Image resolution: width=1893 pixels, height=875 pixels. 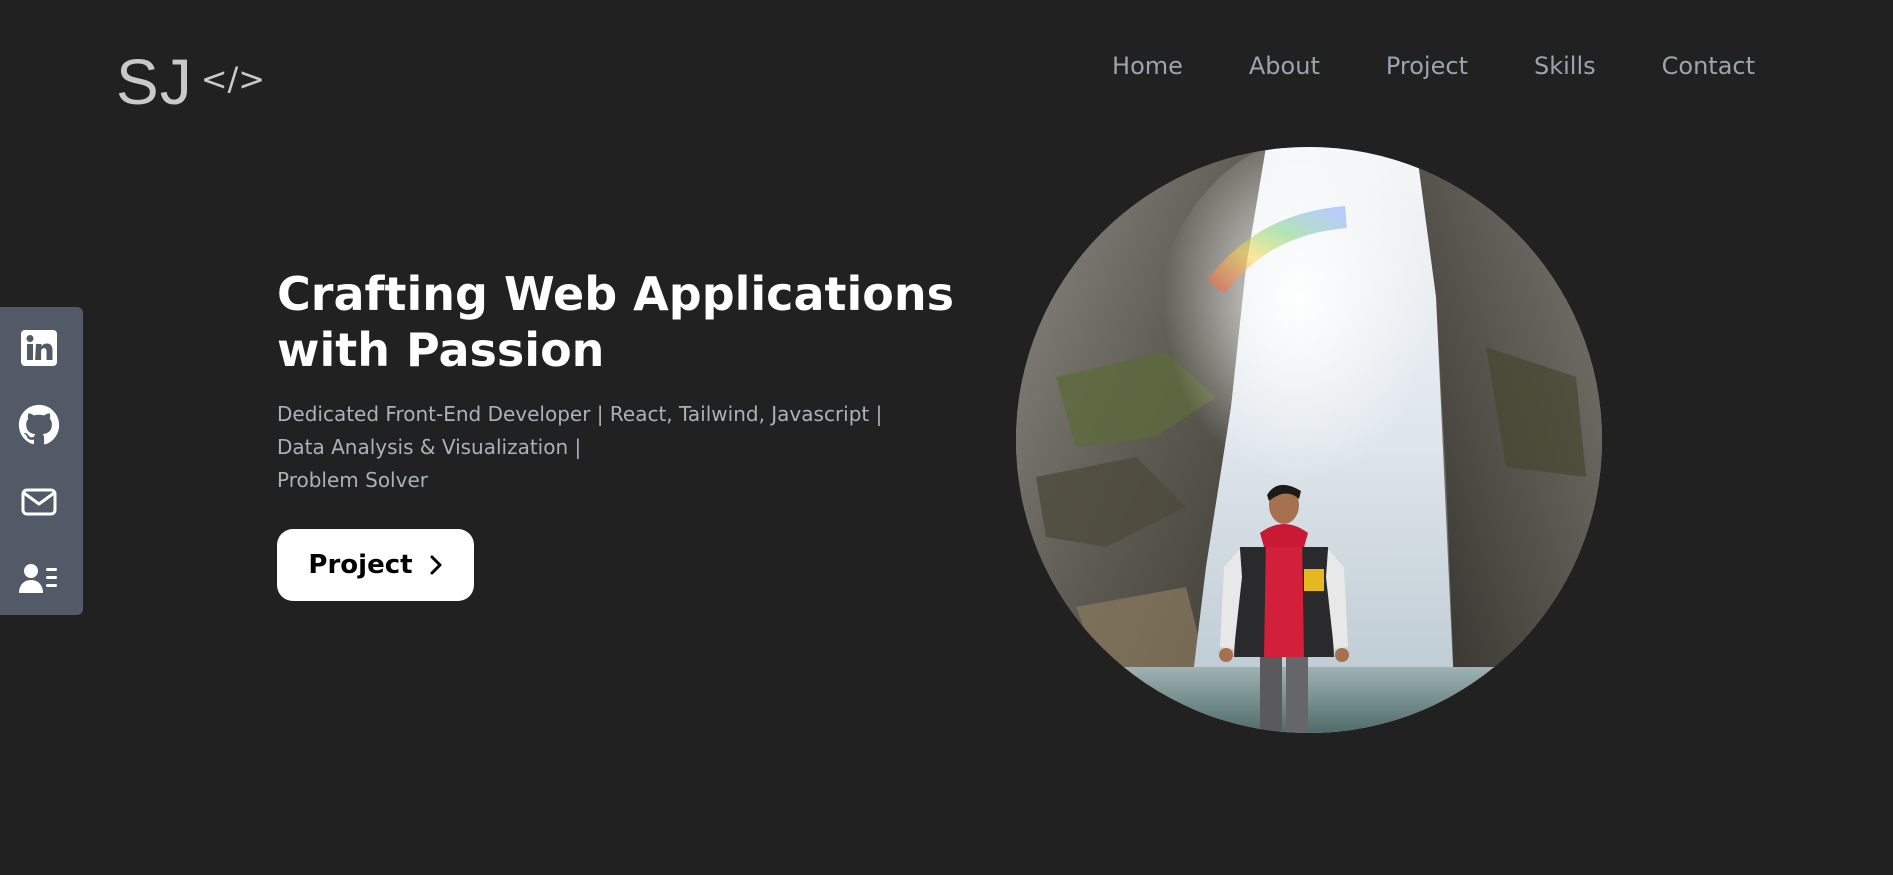 I want to click on hero-subtitle-line-2: Data Analysis & Visualization |, so click(x=429, y=447).